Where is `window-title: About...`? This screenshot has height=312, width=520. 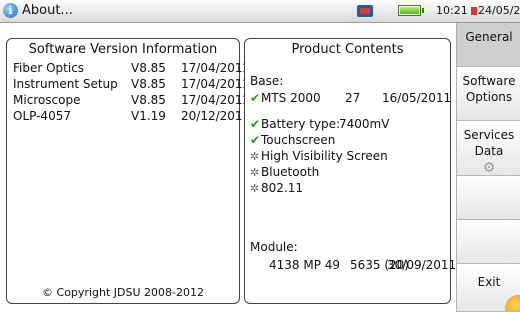
window-title: About... is located at coordinates (47, 10).